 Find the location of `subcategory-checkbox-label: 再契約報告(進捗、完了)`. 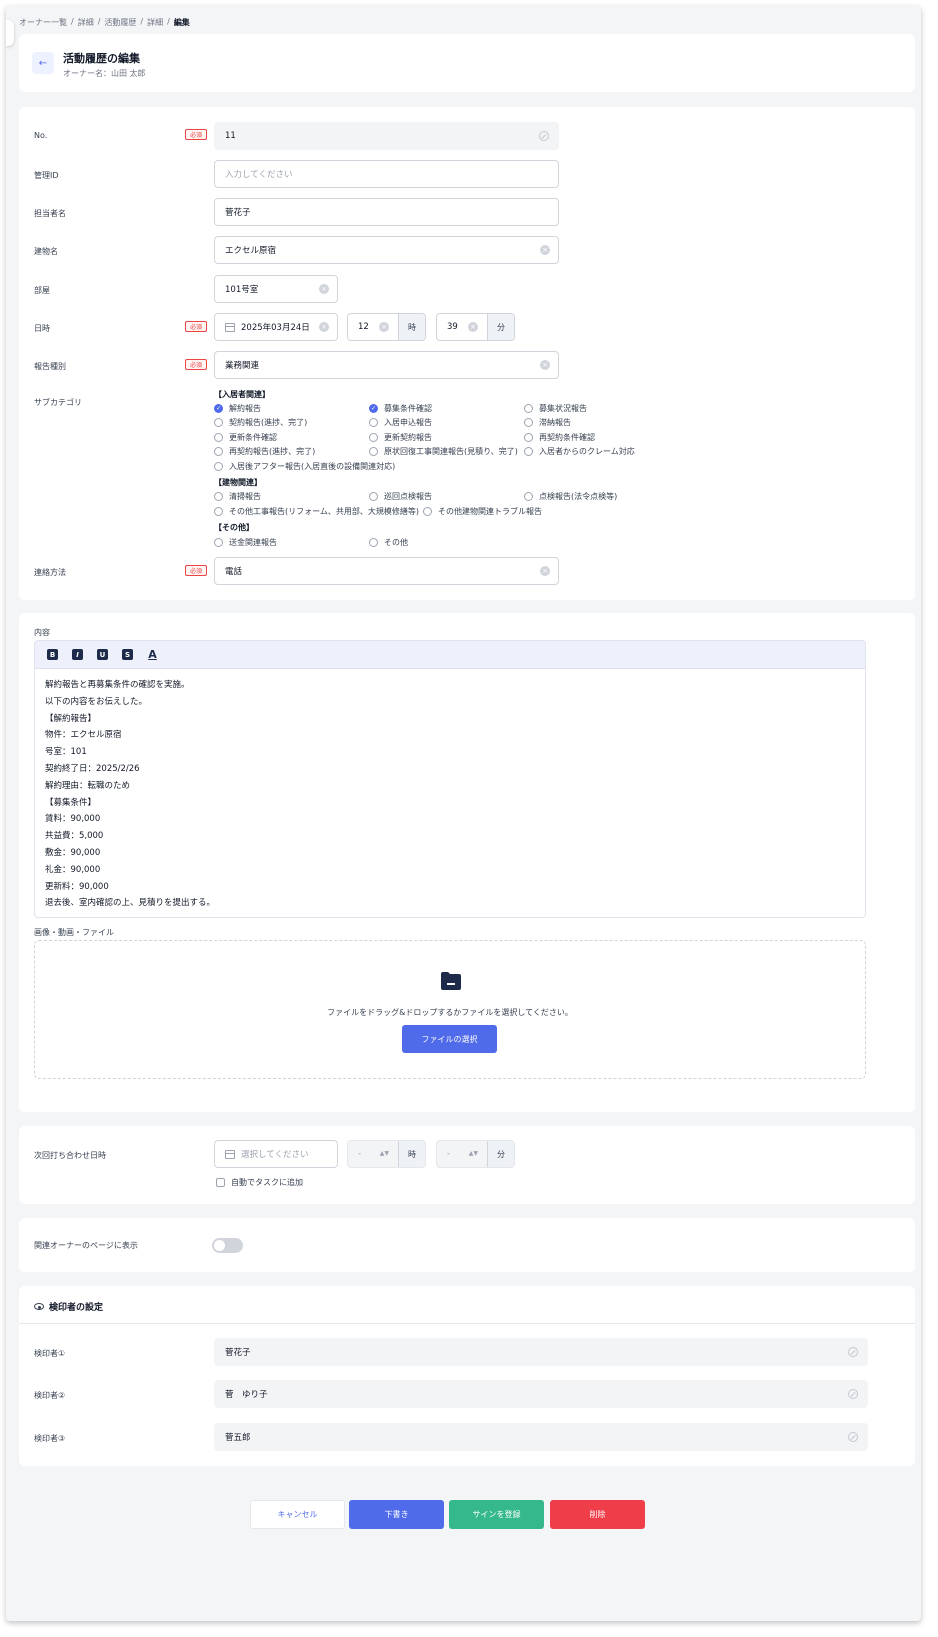

subcategory-checkbox-label: 再契約報告(進捗、完了) is located at coordinates (272, 451).